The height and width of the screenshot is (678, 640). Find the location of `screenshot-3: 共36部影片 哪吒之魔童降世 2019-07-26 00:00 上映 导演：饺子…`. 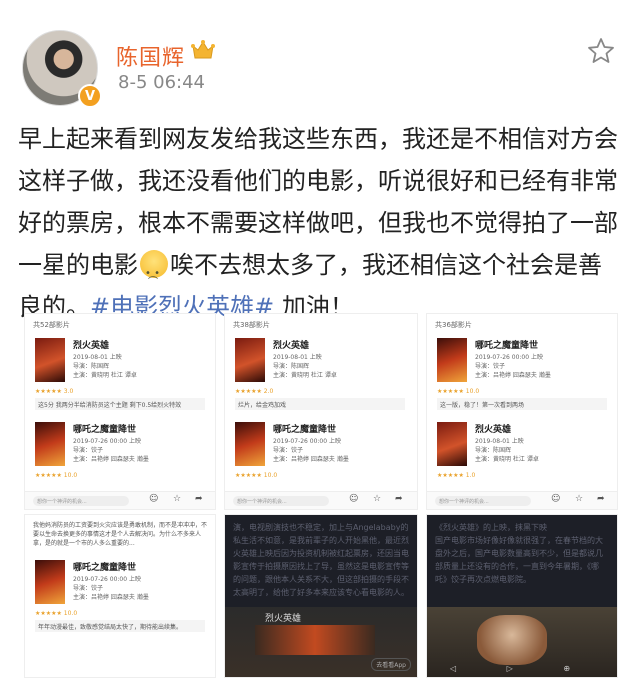

screenshot-3: 共36部影片 哪吒之魔童降世 2019-07-26 00:00 上映 导演：饺子… is located at coordinates (522, 411).